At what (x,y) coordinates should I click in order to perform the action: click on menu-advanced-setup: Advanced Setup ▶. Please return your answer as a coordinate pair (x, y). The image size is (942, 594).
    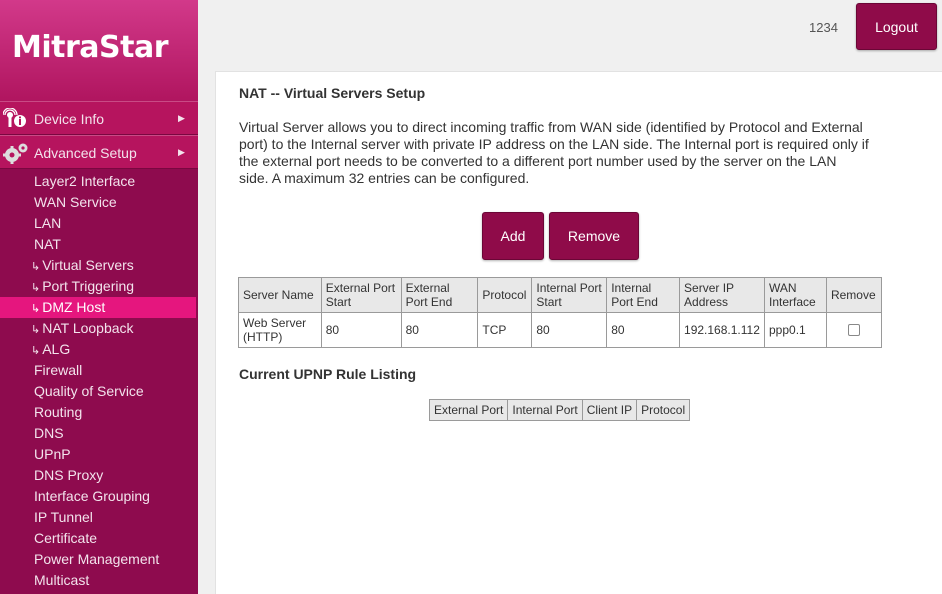
    Looking at the image, I should click on (99, 152).